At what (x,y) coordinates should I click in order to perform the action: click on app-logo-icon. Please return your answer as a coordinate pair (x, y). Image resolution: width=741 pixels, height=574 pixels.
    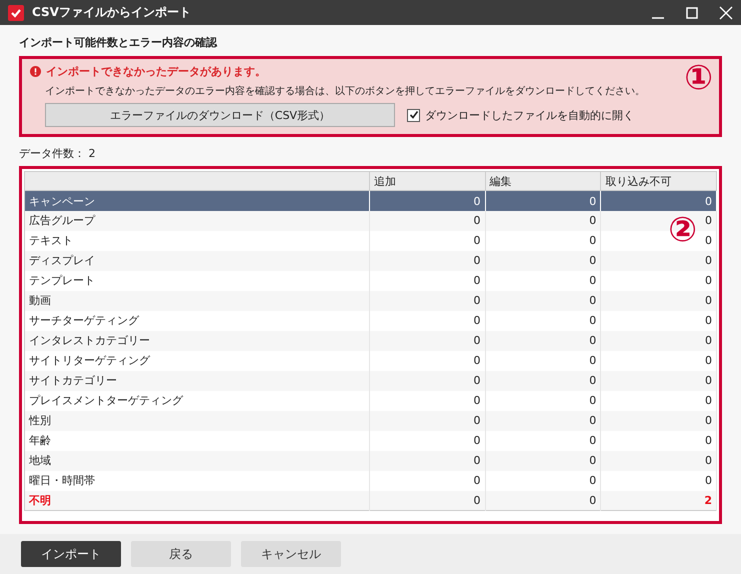
    Looking at the image, I should click on (16, 12).